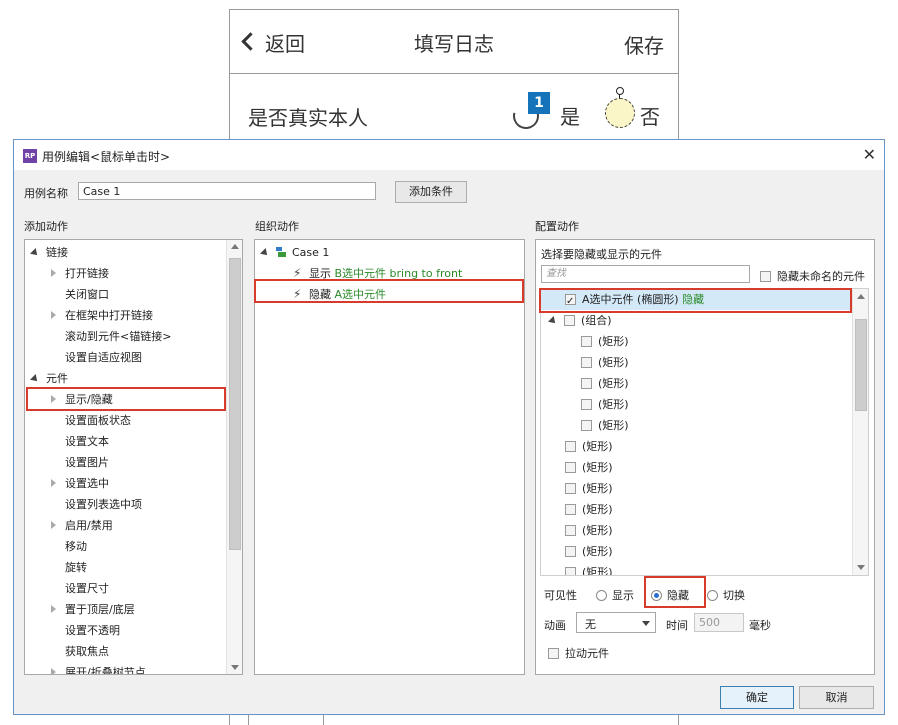  Describe the element at coordinates (91, 420) in the screenshot. I see `add-action-item: 设置面板状态` at that location.